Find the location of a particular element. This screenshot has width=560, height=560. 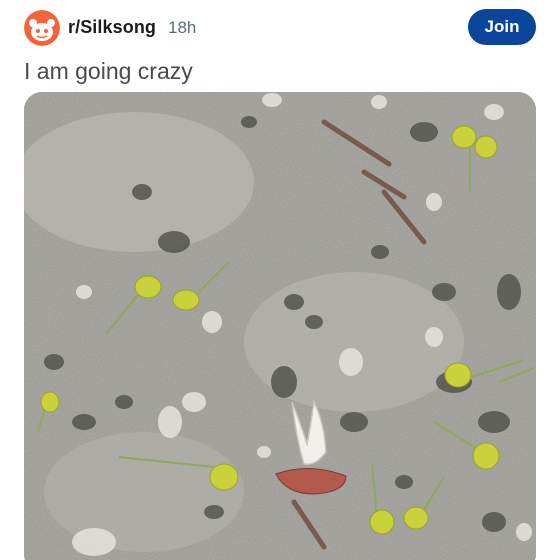

subreddit-name: r/Silksong is located at coordinates (112, 27).